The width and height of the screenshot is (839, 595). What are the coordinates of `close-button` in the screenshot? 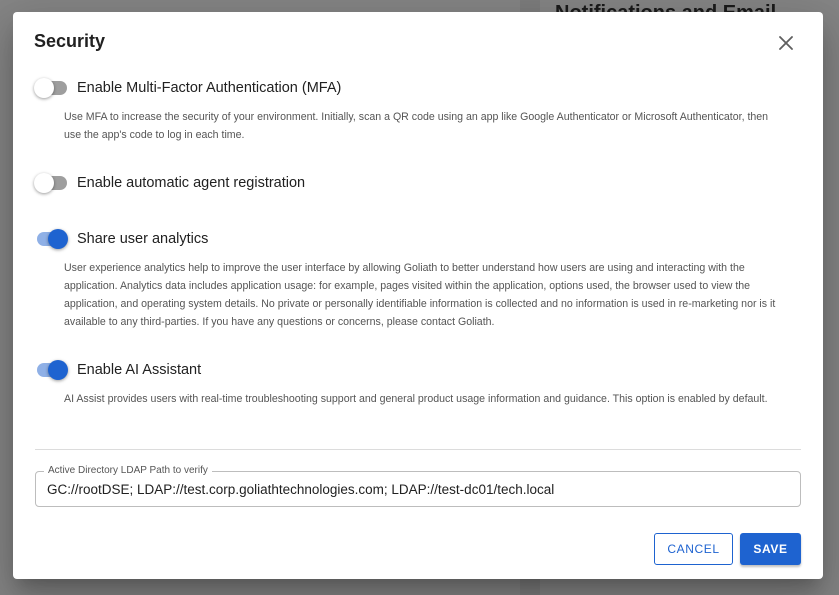 It's located at (786, 43).